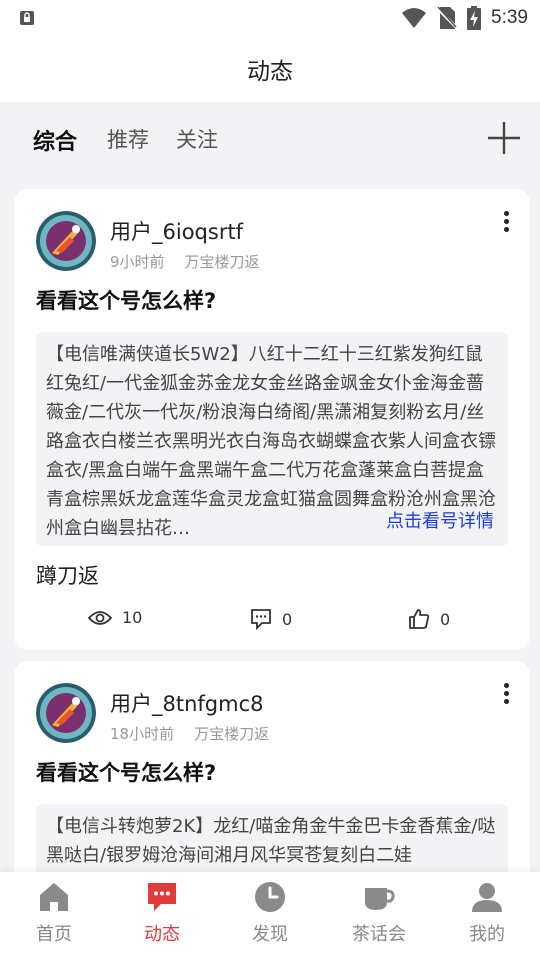 The height and width of the screenshot is (960, 540). I want to click on post-stats: 10 0 0, so click(272, 620).